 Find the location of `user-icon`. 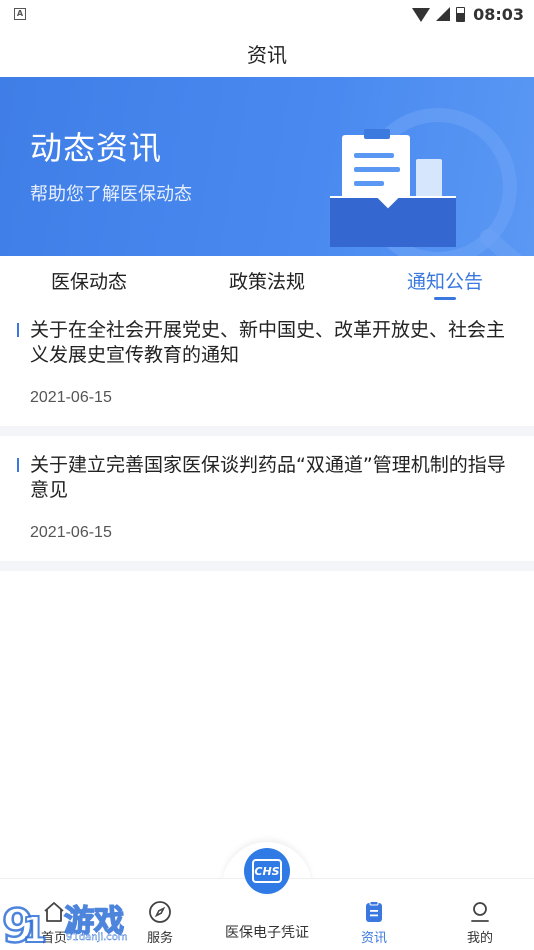

user-icon is located at coordinates (480, 912).